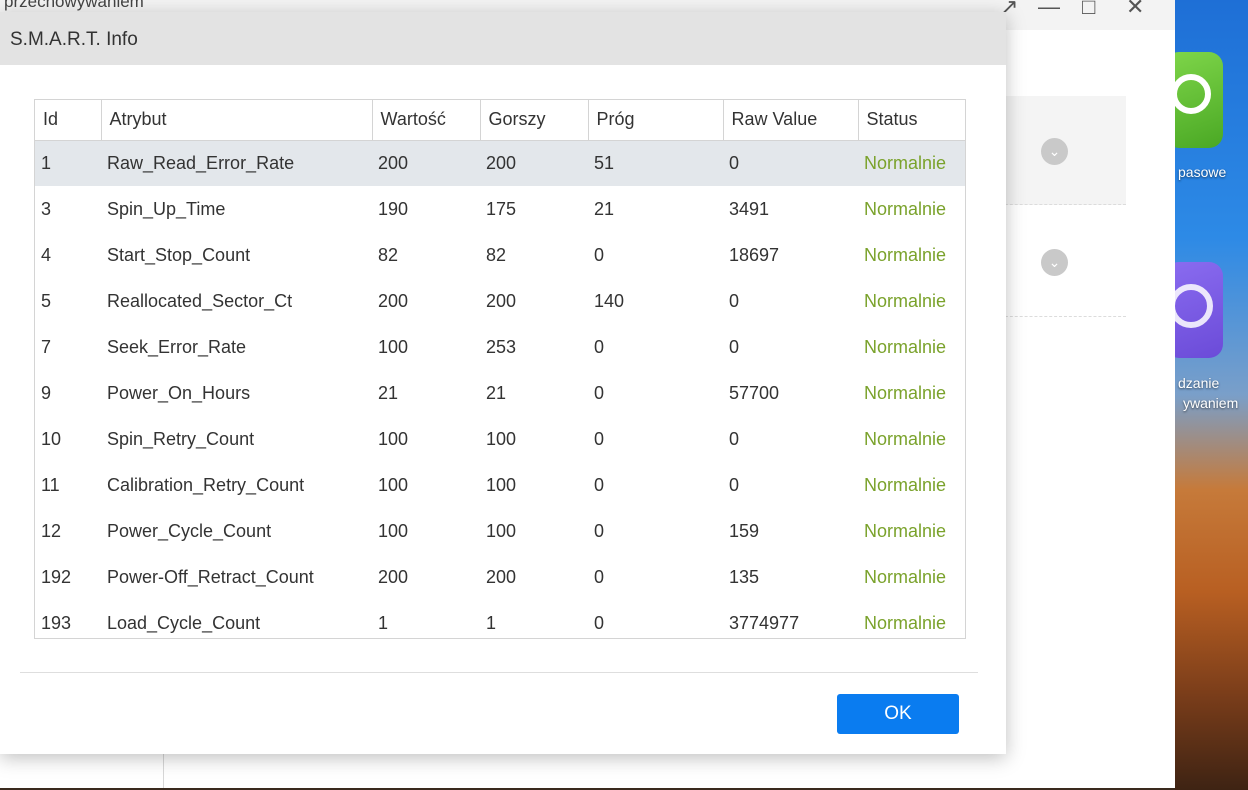  What do you see at coordinates (534, 120) in the screenshot?
I see `column-header-worst: Gorszy` at bounding box center [534, 120].